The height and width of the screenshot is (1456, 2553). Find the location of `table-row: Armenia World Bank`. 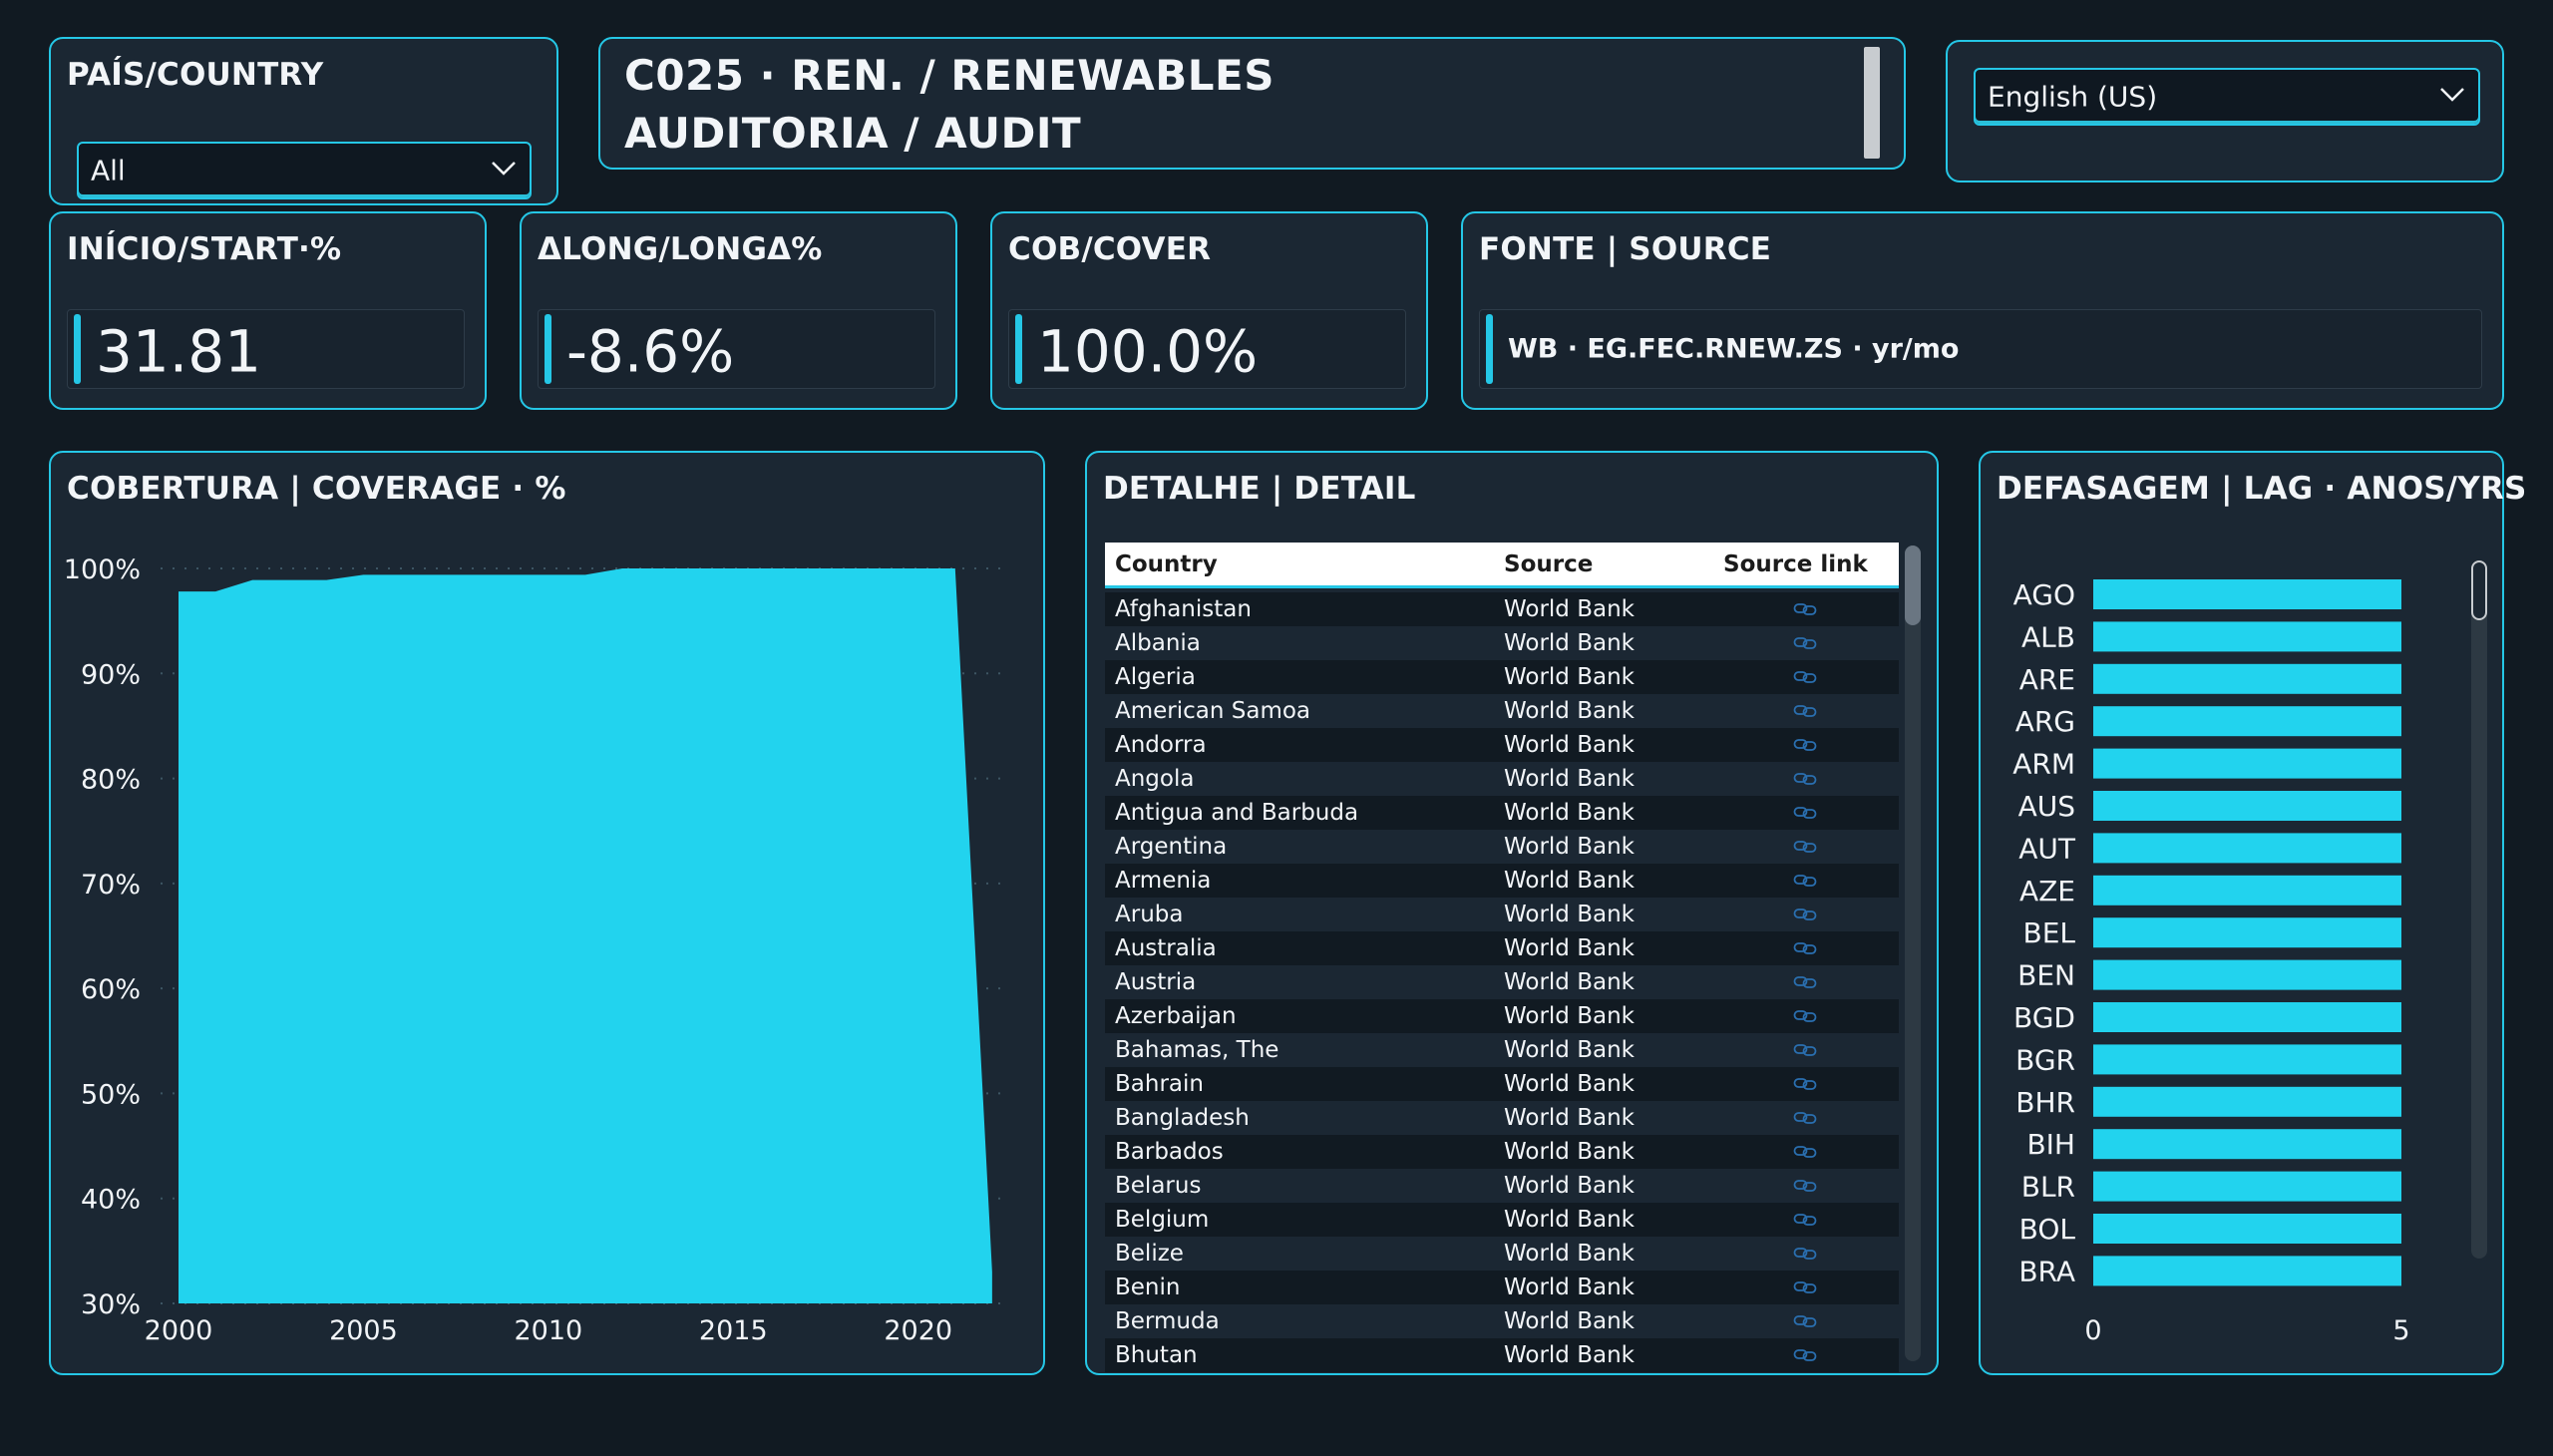

table-row: Armenia World Bank is located at coordinates (1502, 881).